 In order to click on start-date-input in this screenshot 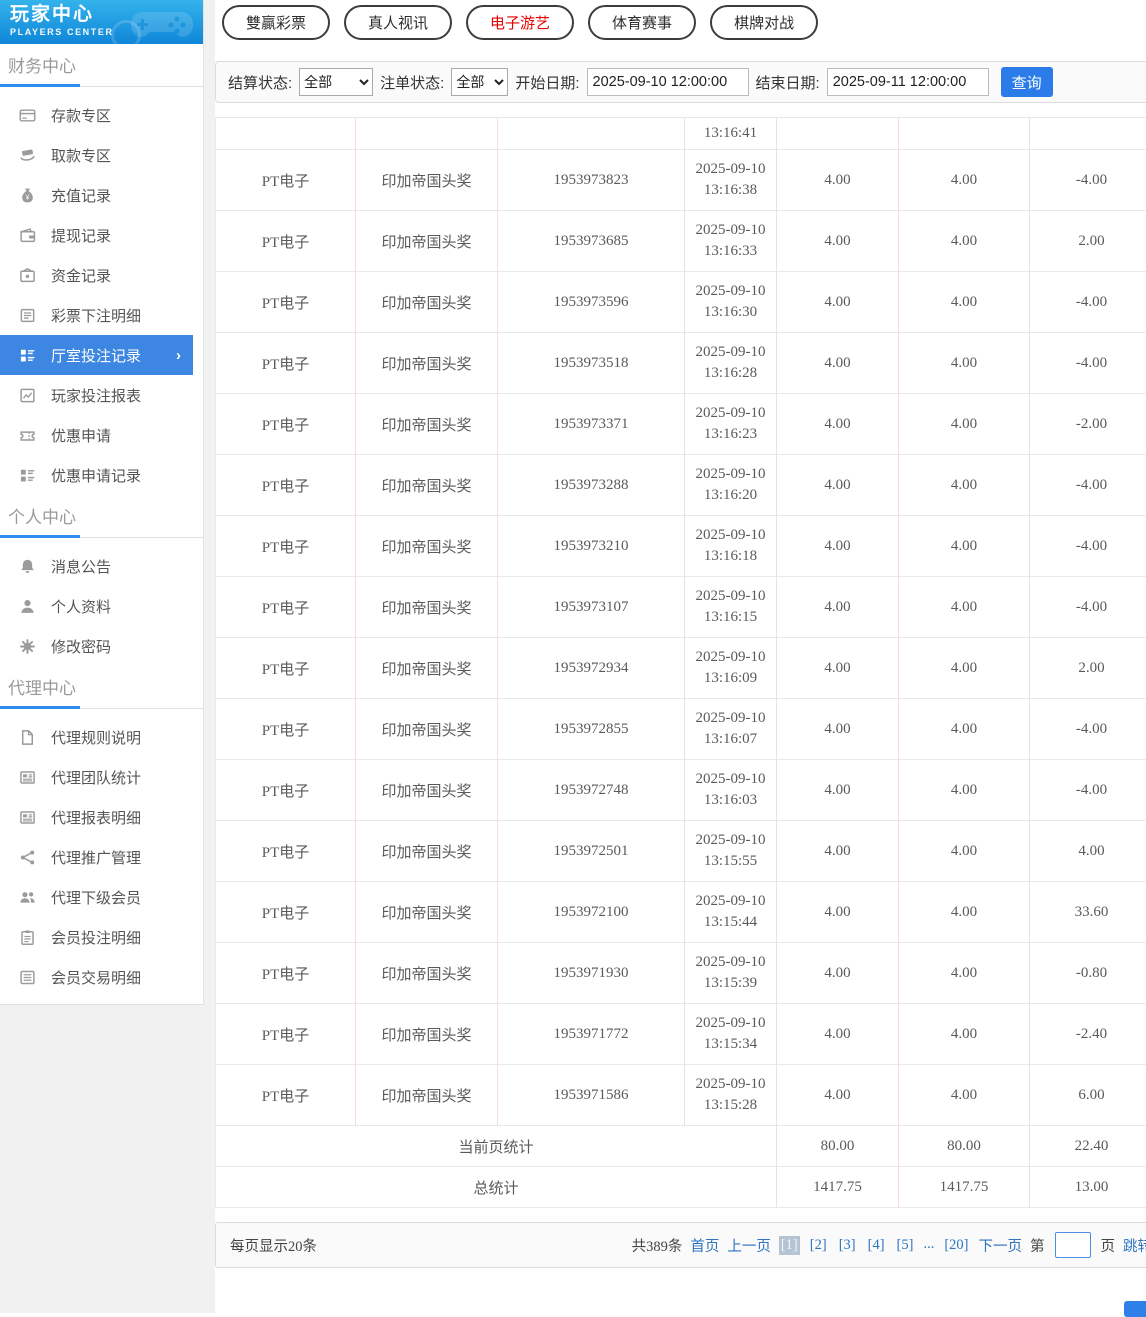, I will do `click(668, 82)`.